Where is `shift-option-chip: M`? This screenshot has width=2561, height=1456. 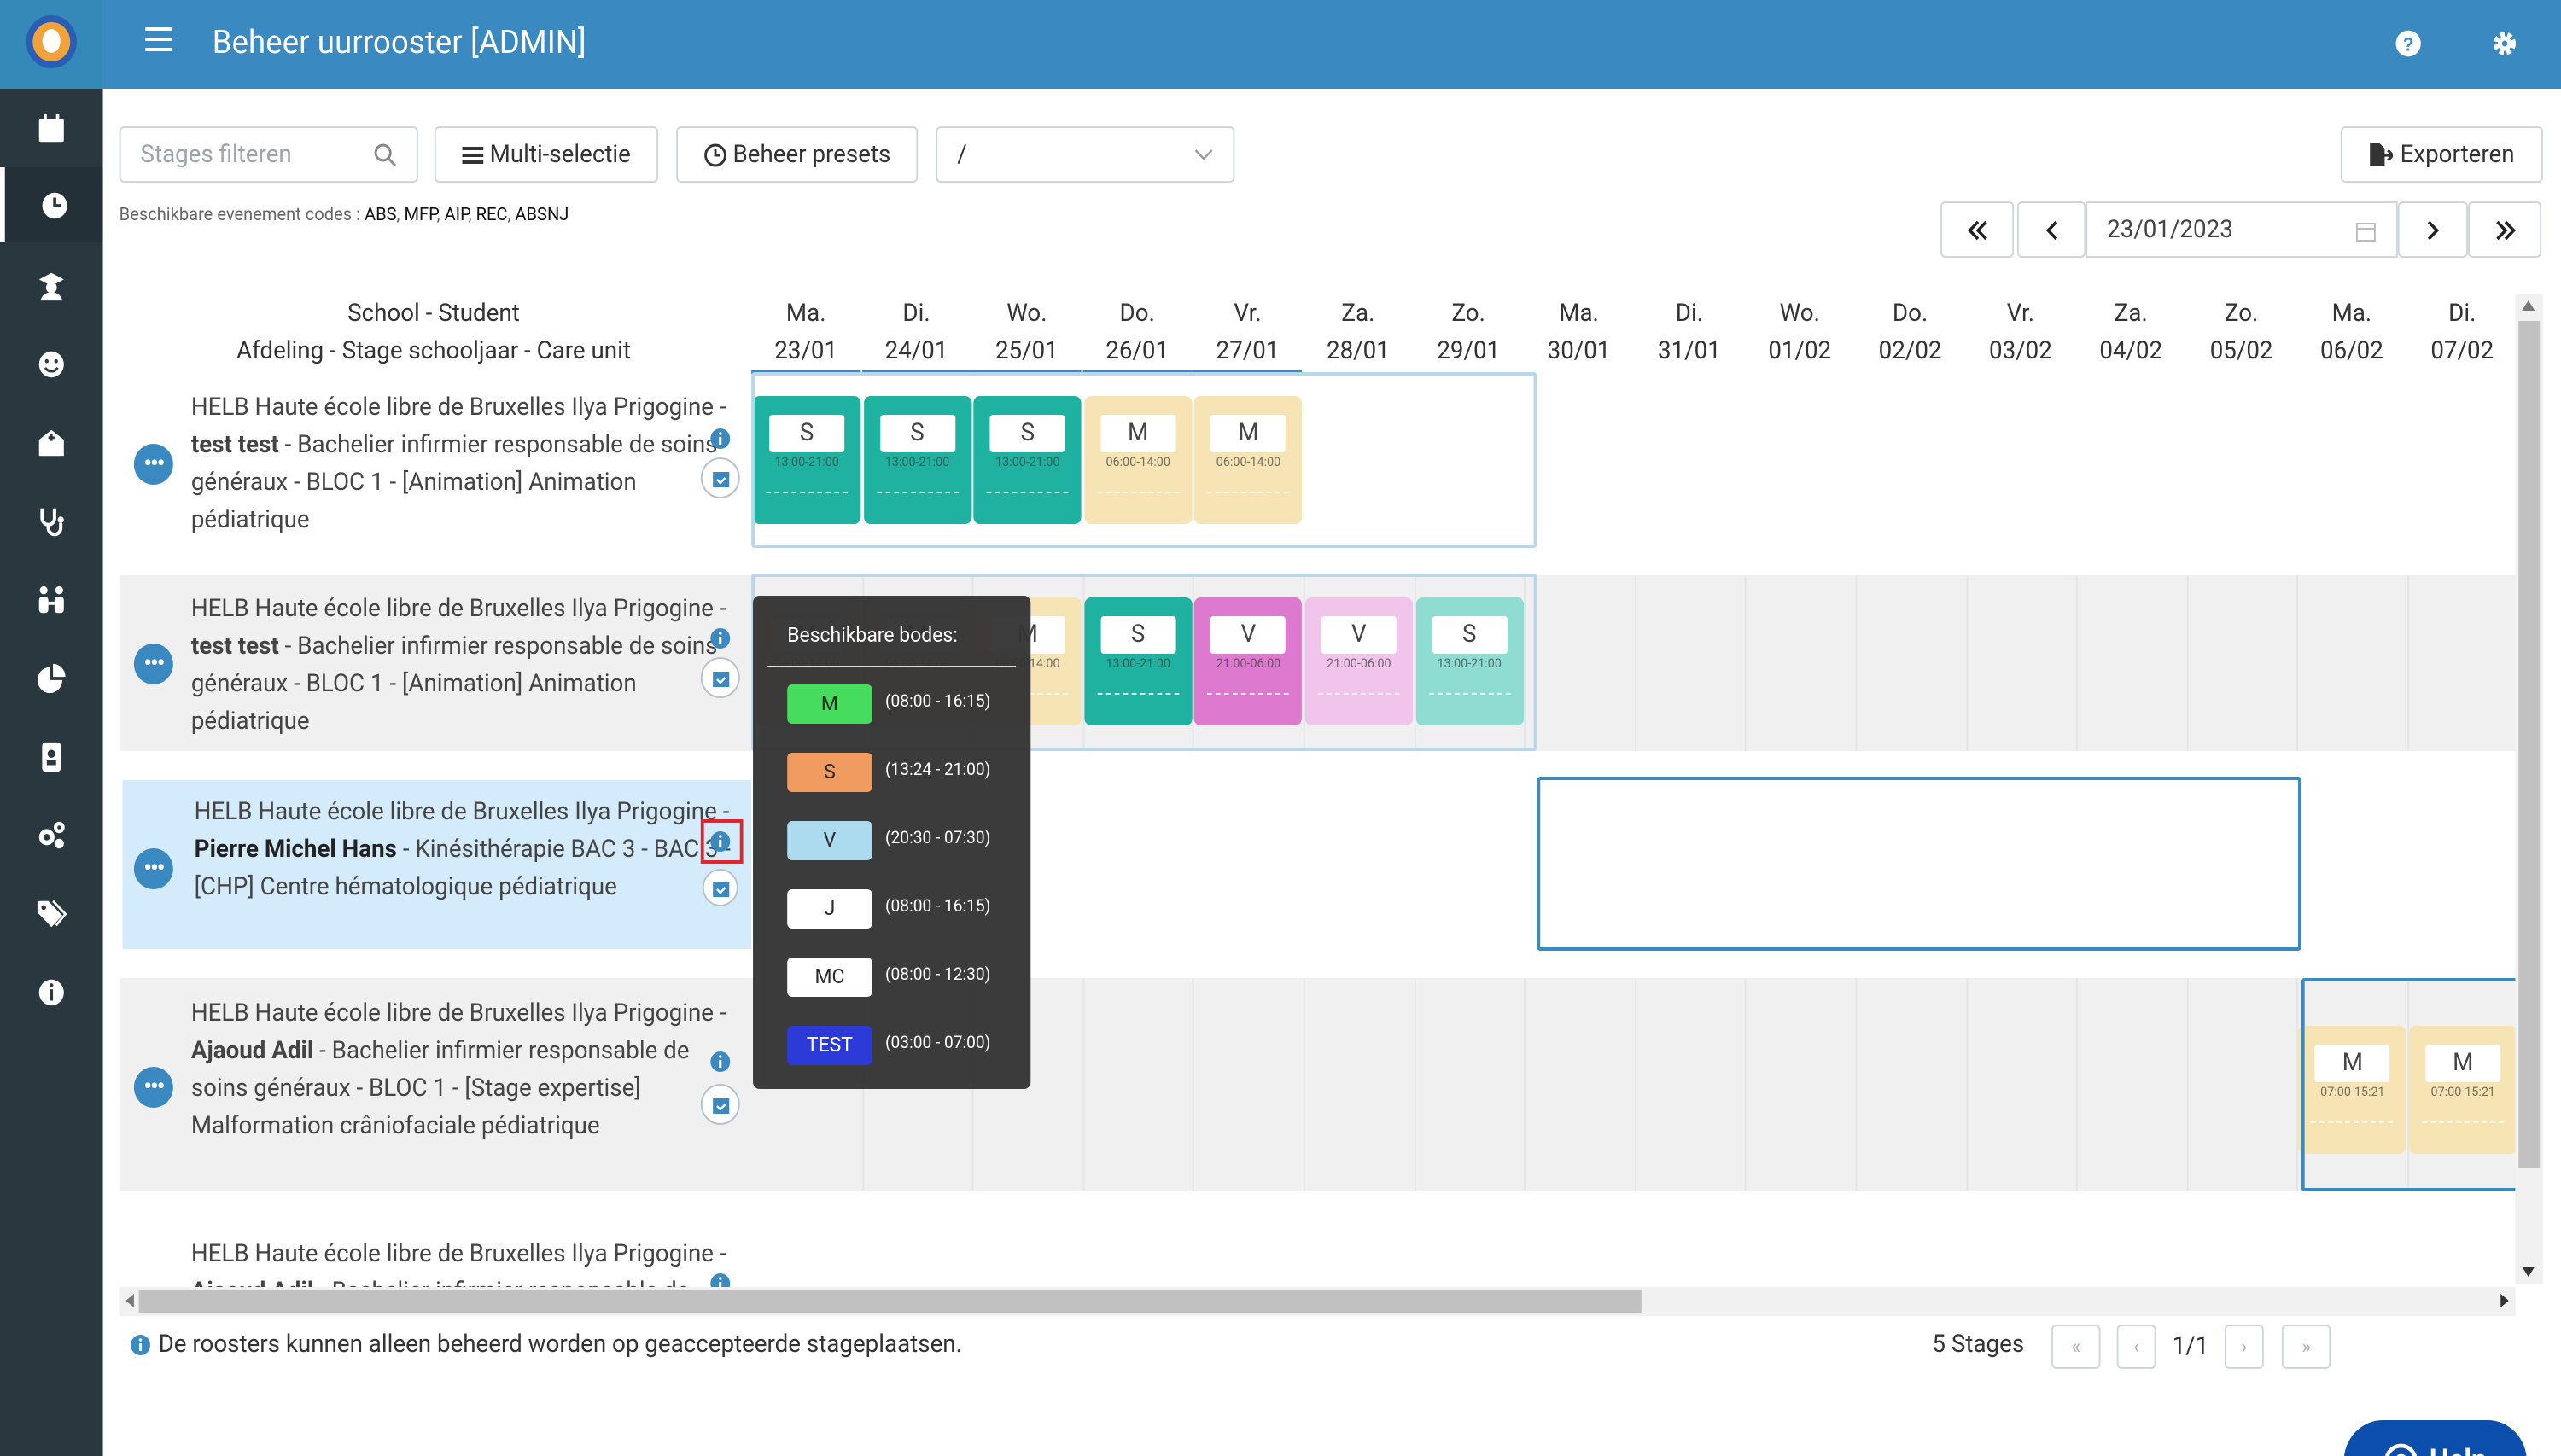 shift-option-chip: M is located at coordinates (829, 704).